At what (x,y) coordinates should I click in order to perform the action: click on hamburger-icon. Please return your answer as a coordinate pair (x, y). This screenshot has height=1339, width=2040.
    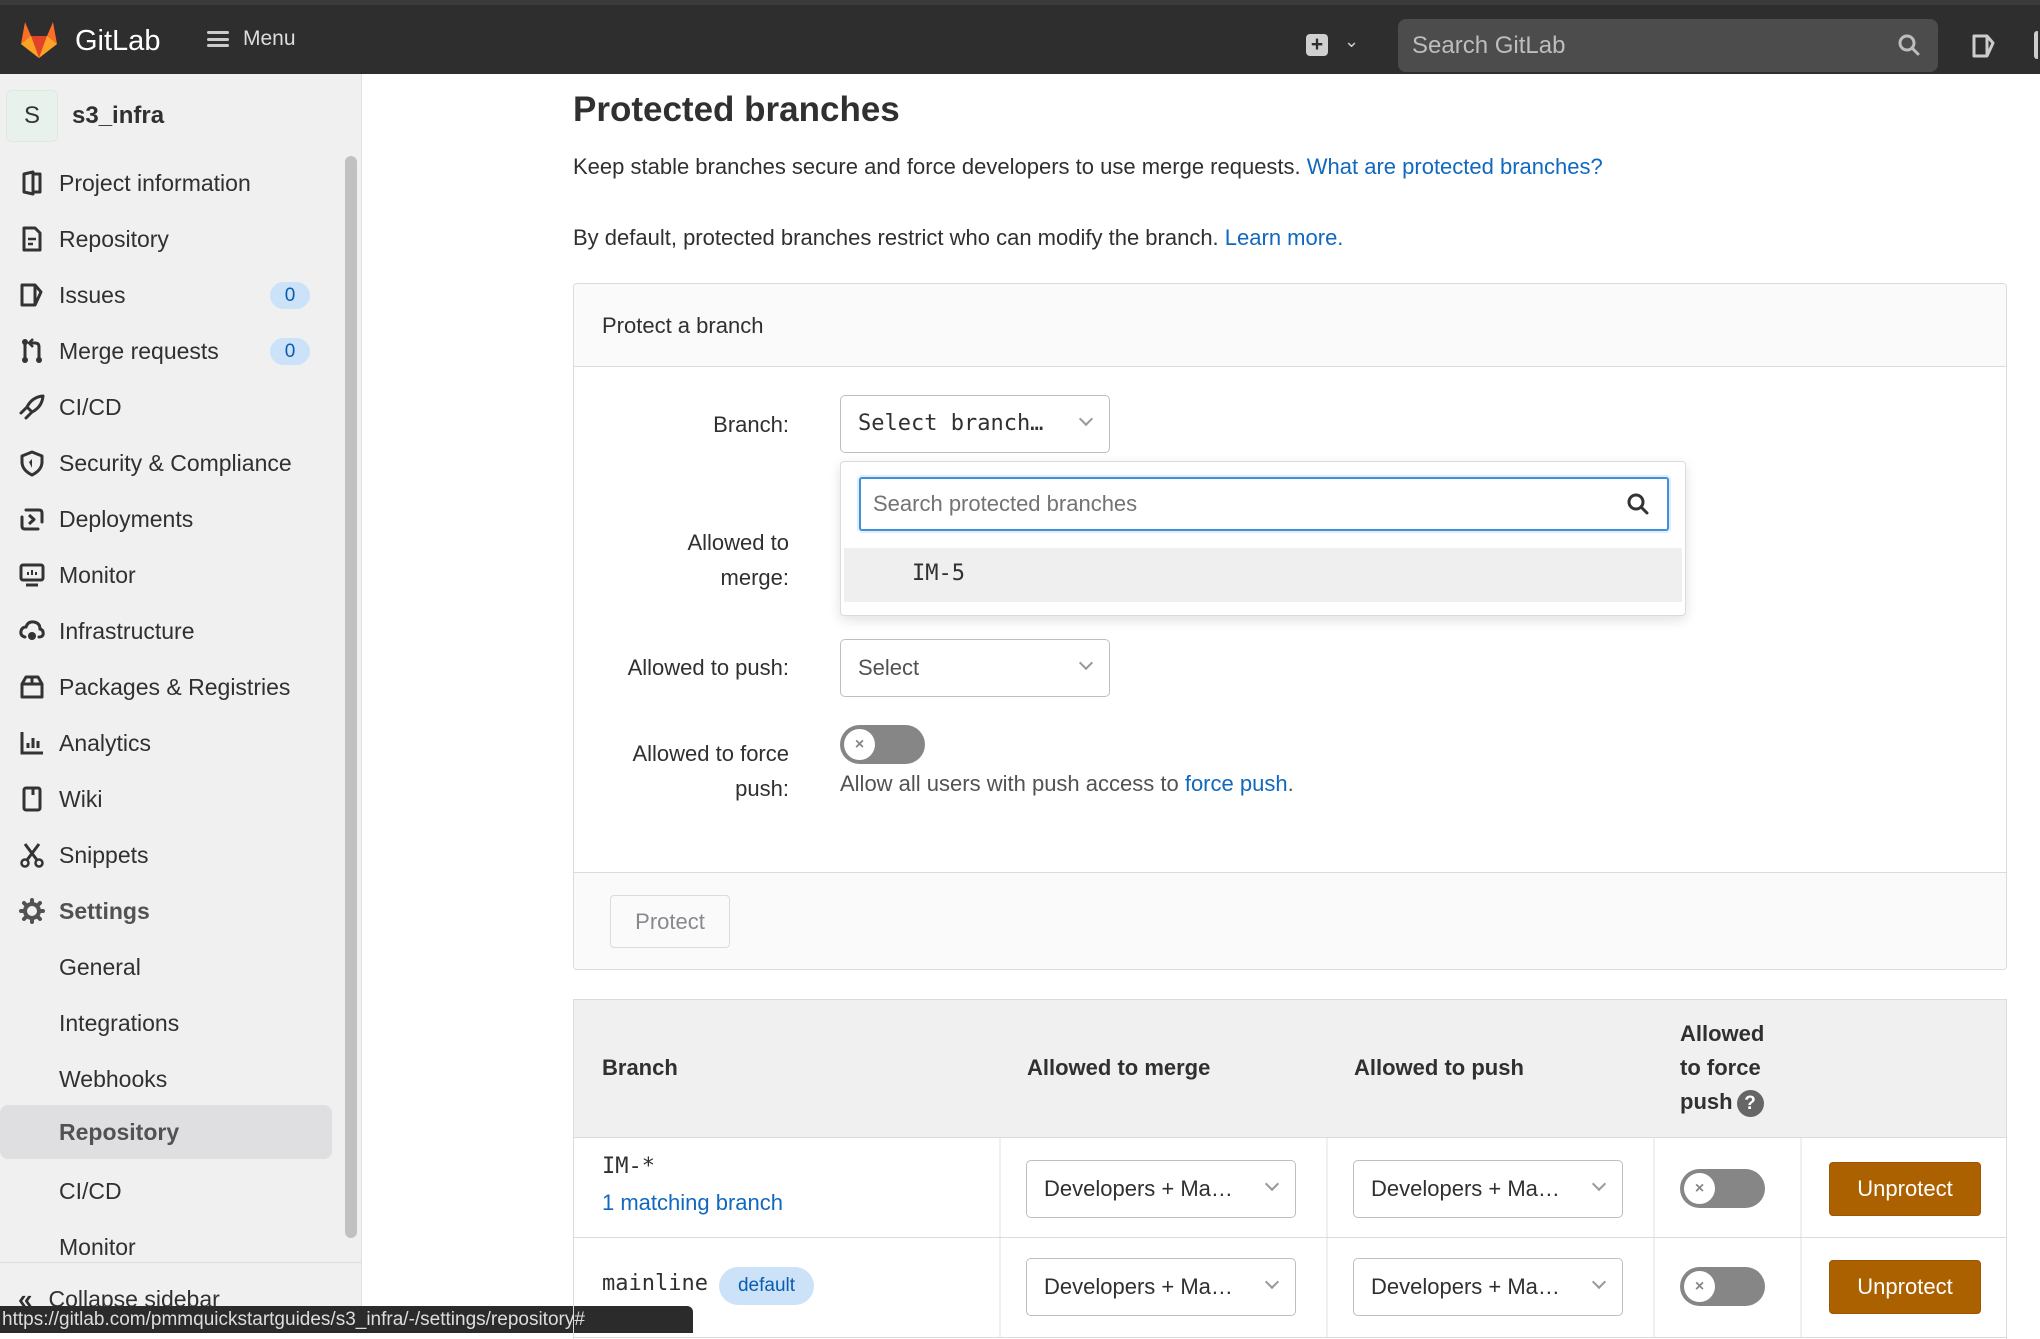
    Looking at the image, I should click on (218, 39).